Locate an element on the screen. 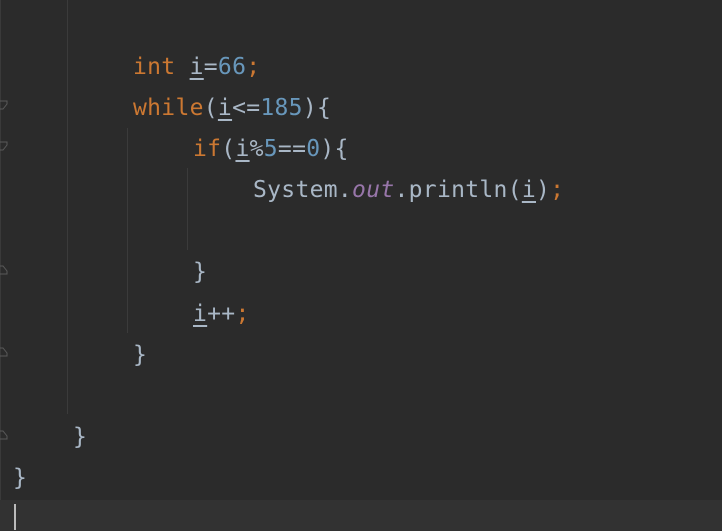  keyword: int is located at coordinates (154, 67).